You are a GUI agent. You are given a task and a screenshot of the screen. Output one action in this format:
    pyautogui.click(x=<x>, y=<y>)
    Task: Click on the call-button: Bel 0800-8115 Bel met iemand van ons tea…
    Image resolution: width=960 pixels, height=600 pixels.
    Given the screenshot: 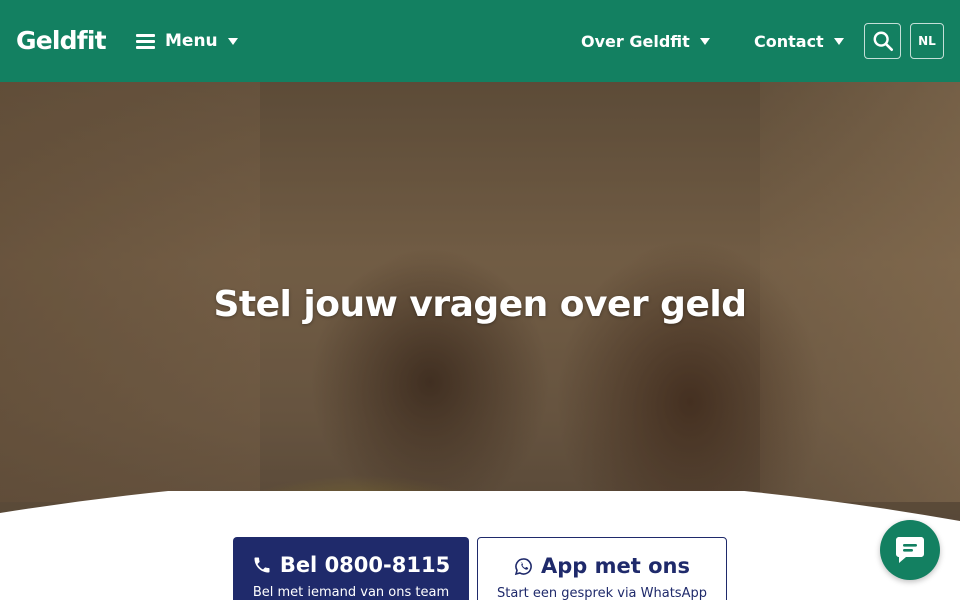 What is the action you would take?
    pyautogui.click(x=351, y=568)
    